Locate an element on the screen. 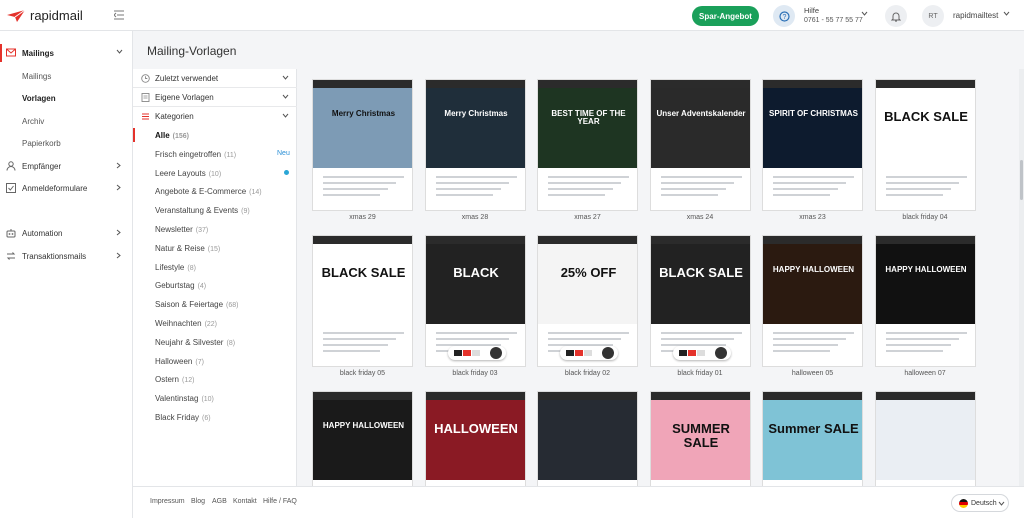 This screenshot has width=1024, height=518. category-item: Weihnachten (22) is located at coordinates (186, 323).